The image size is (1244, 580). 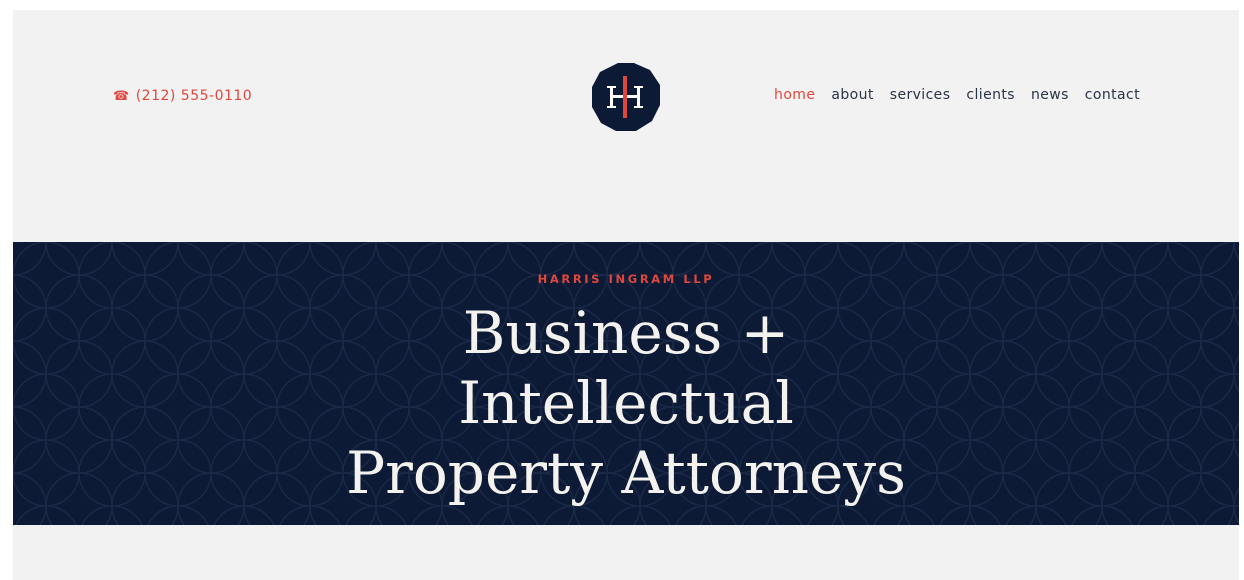 I want to click on headline-line-2: Intellectual, so click(x=626, y=403).